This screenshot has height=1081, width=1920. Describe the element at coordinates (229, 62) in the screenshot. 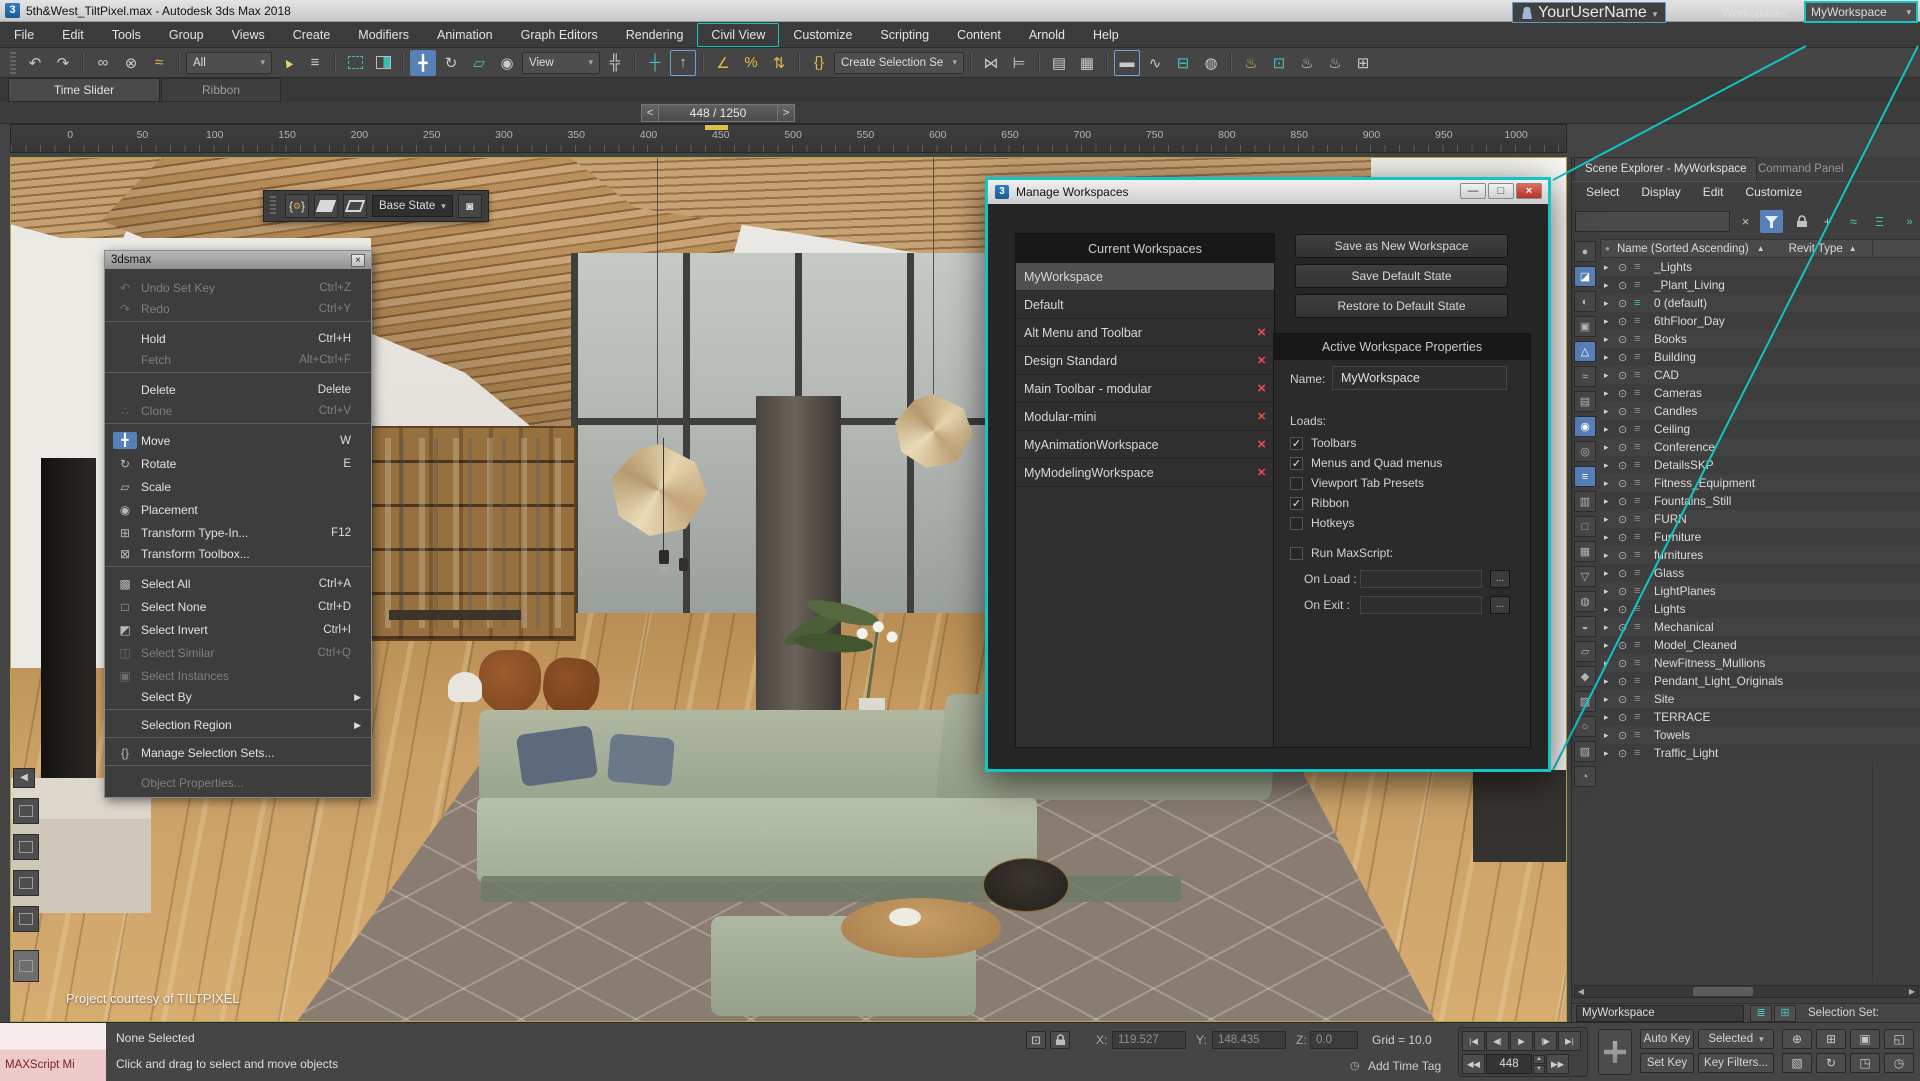

I see `selection-filter-dropdown: All` at that location.